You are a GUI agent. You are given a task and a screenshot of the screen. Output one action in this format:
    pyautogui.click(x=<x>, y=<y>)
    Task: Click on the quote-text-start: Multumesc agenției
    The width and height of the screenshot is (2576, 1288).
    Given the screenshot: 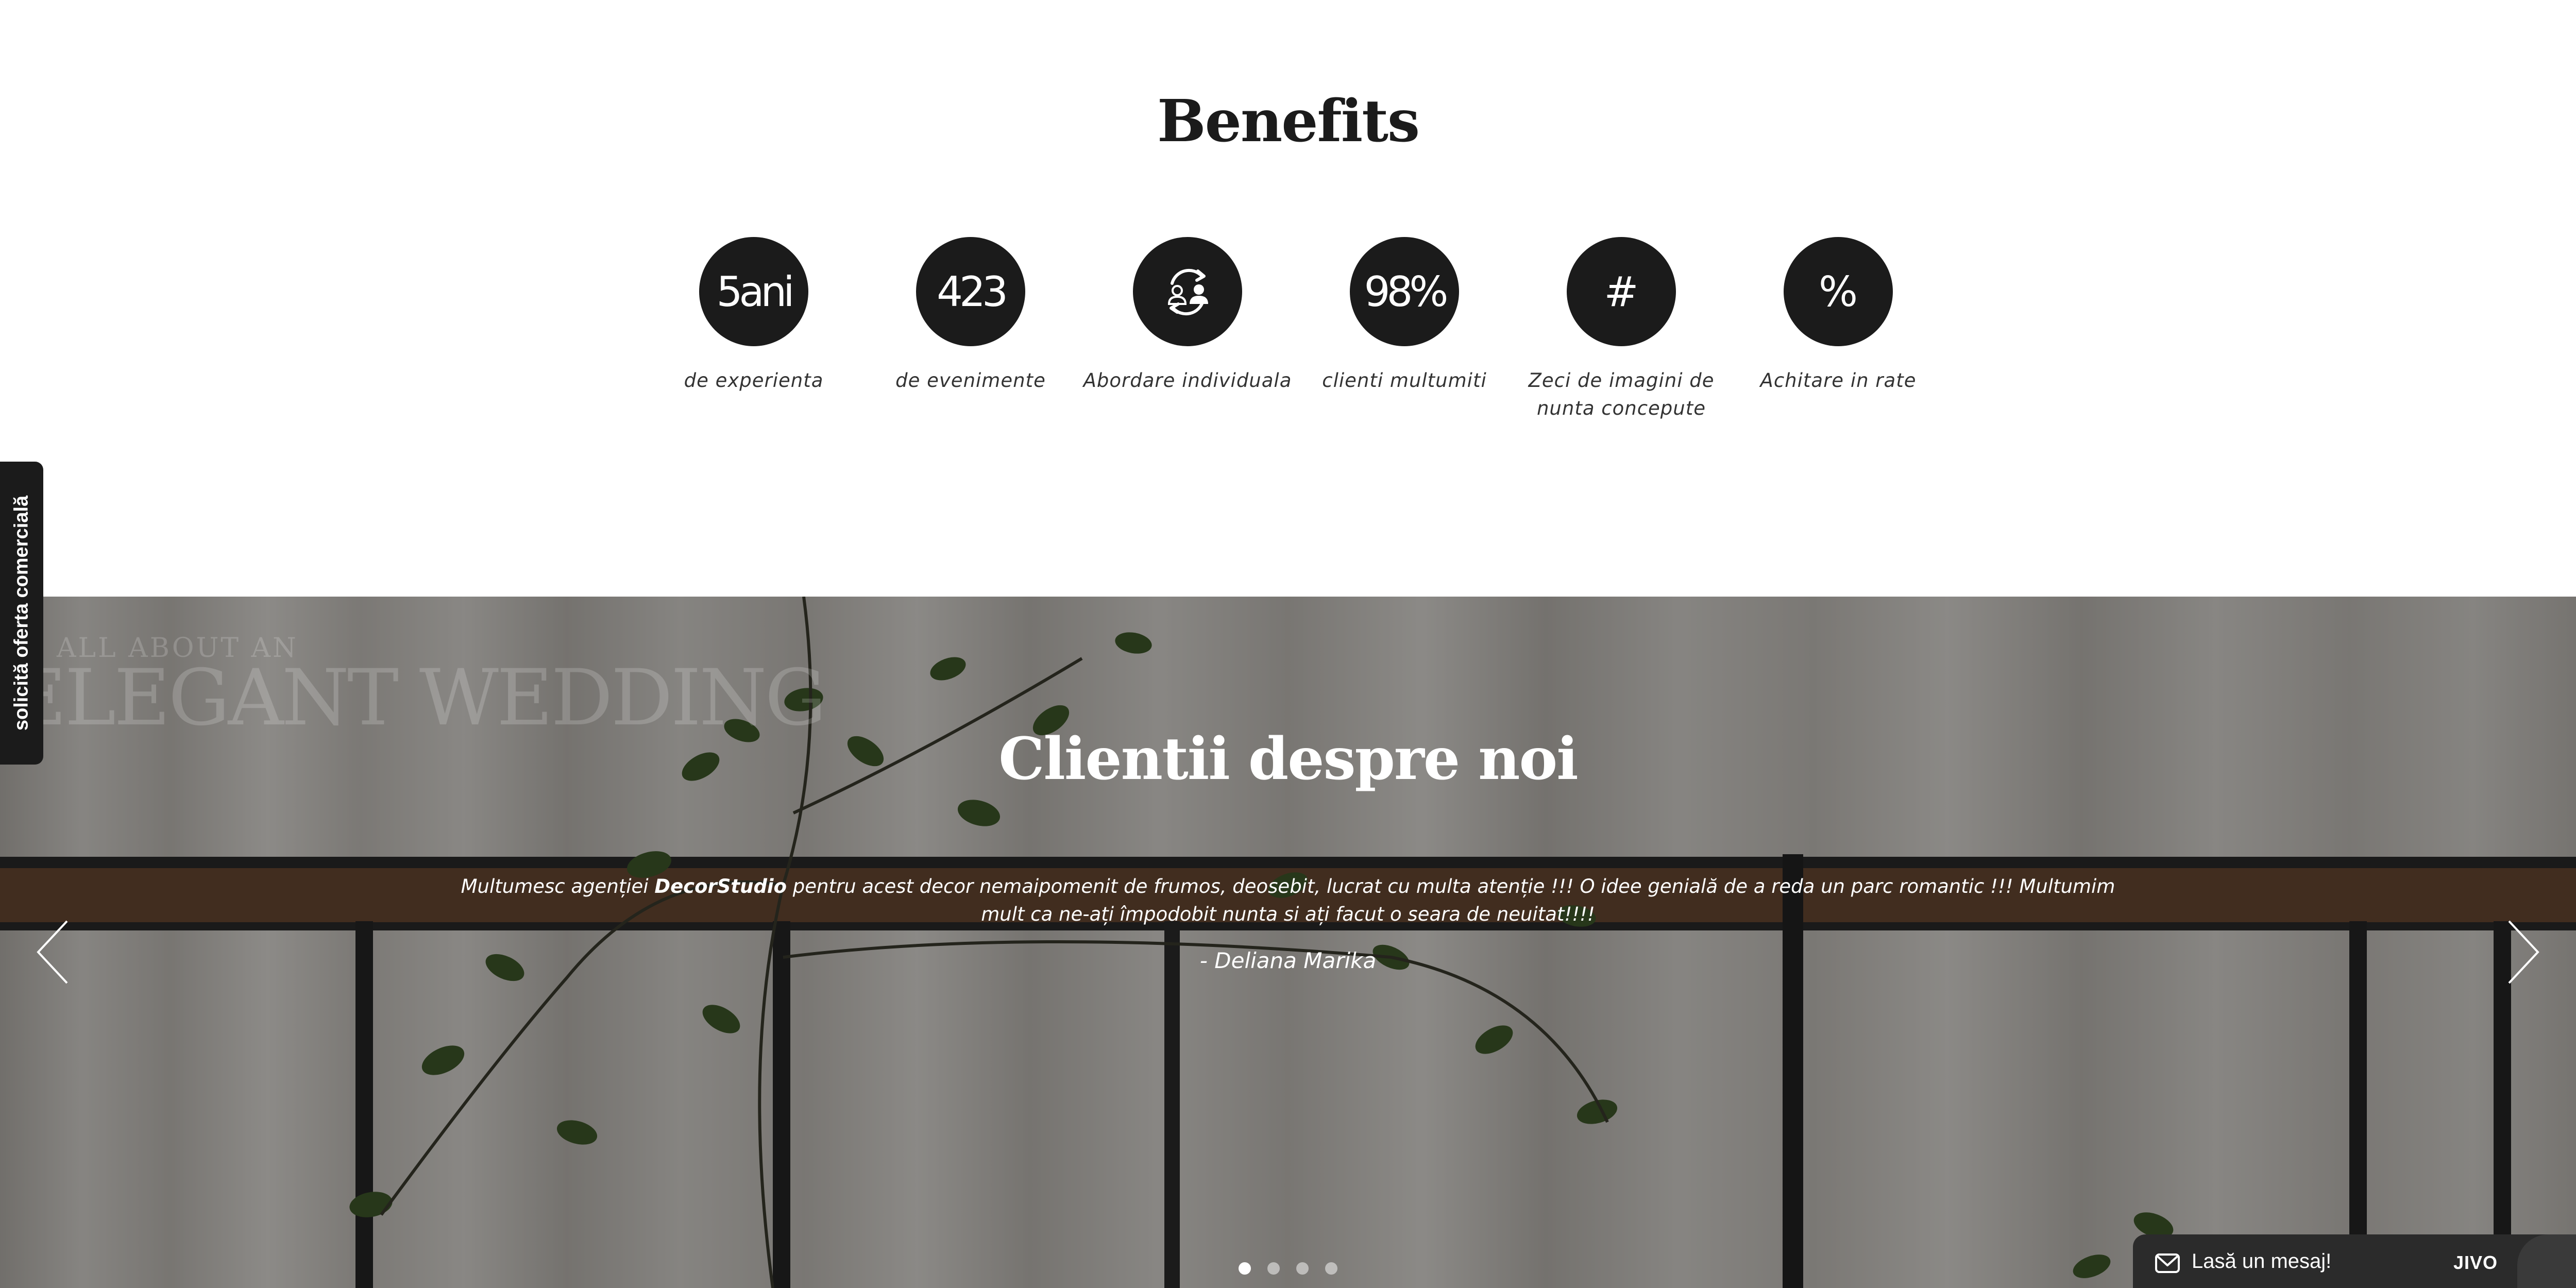 What is the action you would take?
    pyautogui.click(x=558, y=886)
    